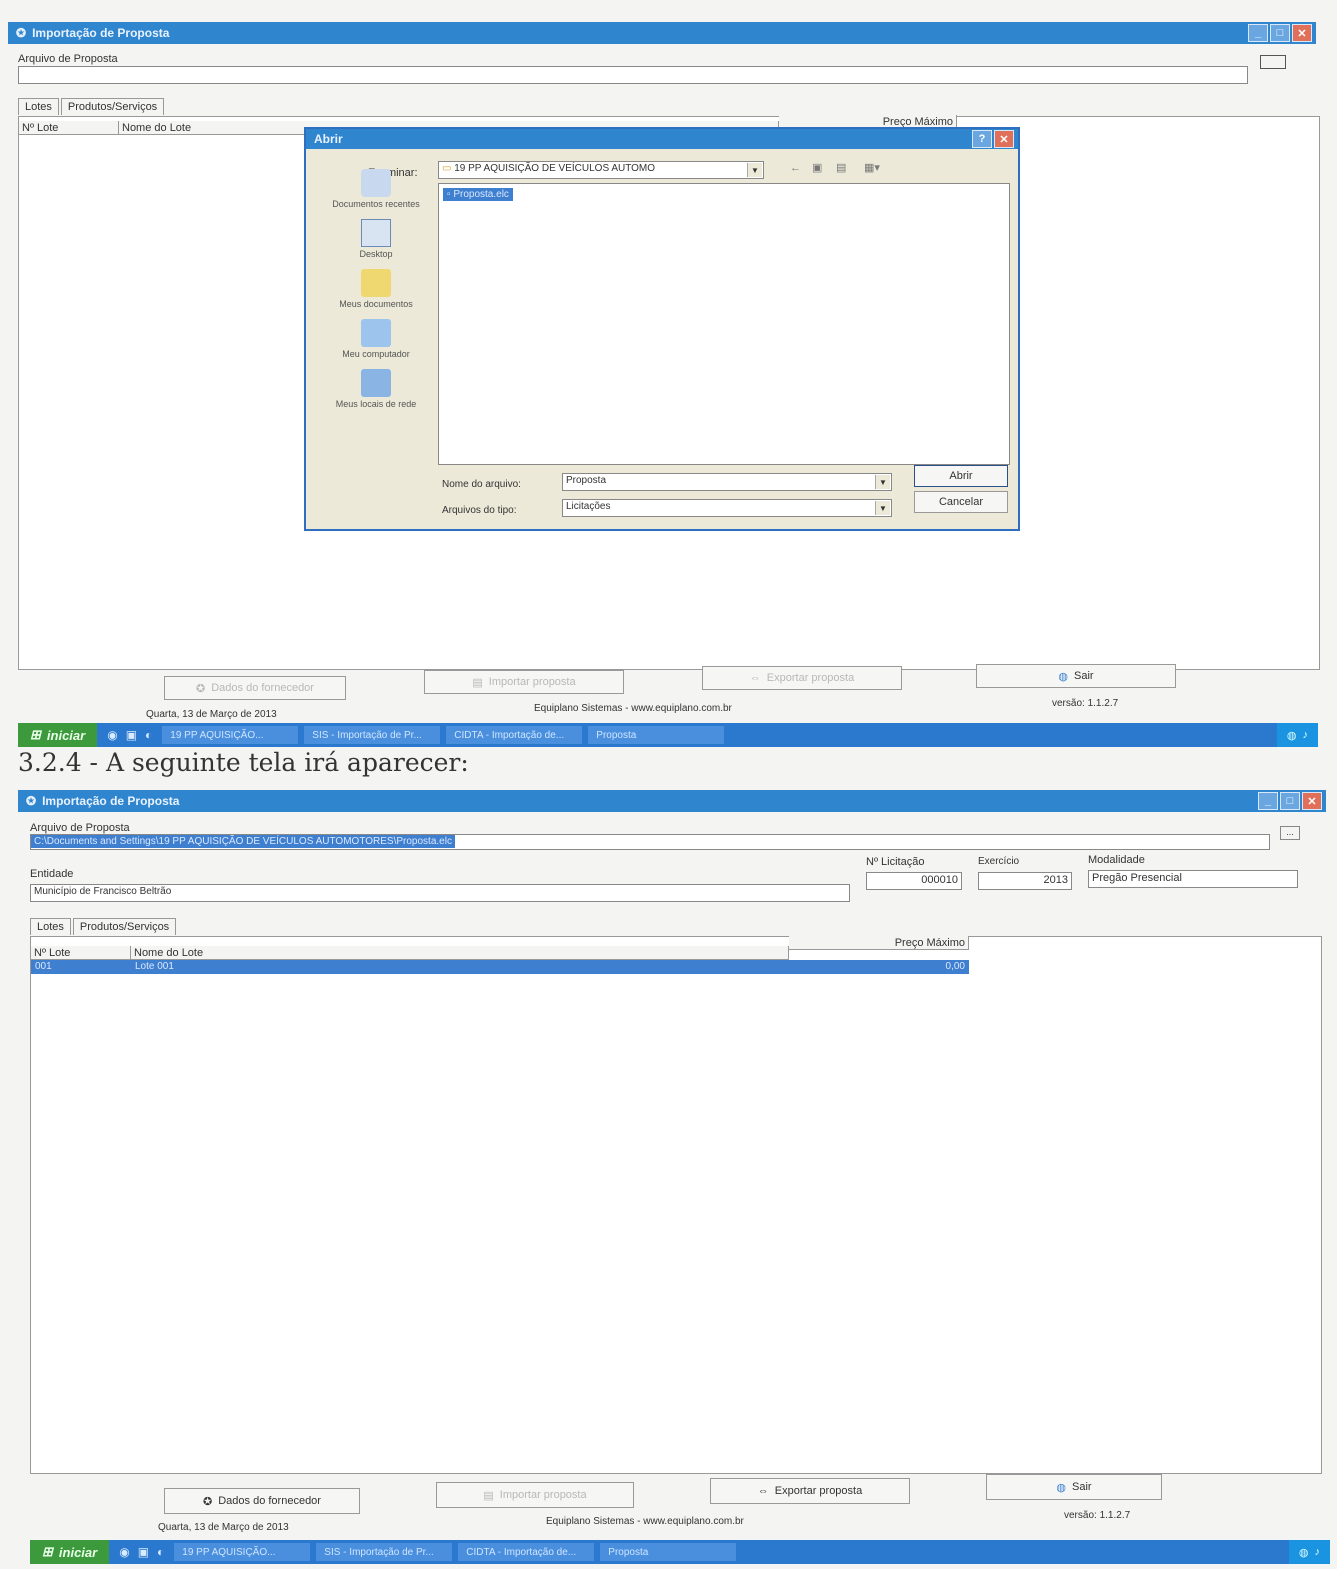 The image size is (1337, 1569). Describe the element at coordinates (262, 1501) in the screenshot. I see `bottom-dados-fornecedor-button: ✪ Dados do fornecedor` at that location.